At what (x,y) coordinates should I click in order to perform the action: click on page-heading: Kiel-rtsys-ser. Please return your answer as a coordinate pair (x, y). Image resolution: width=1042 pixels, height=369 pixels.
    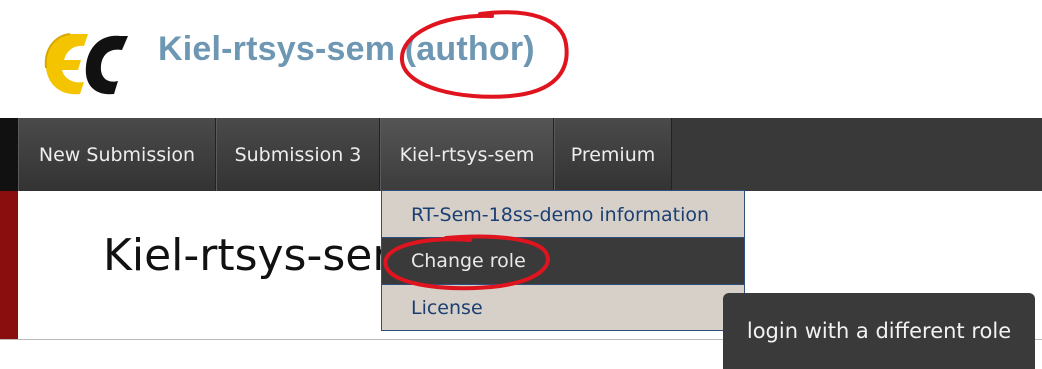
    Looking at the image, I should click on (247, 255).